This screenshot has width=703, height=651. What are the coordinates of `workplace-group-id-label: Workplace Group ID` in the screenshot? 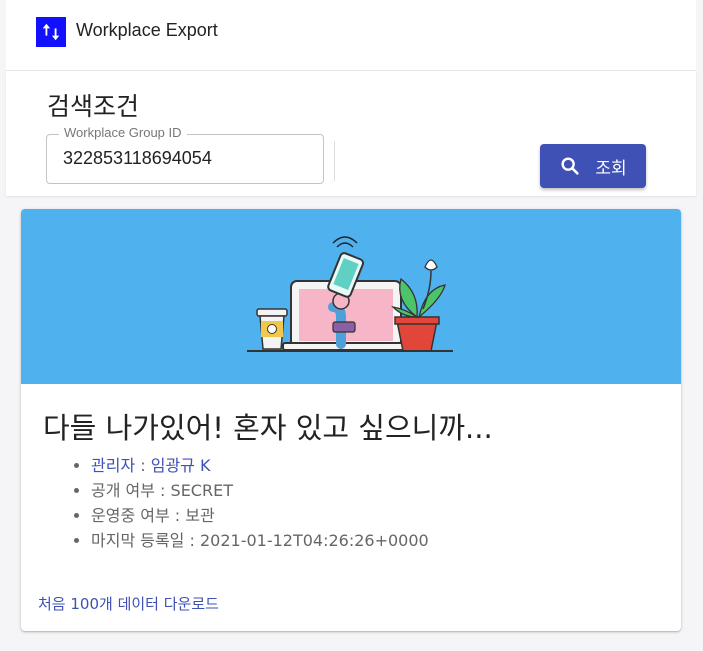 It's located at (123, 132).